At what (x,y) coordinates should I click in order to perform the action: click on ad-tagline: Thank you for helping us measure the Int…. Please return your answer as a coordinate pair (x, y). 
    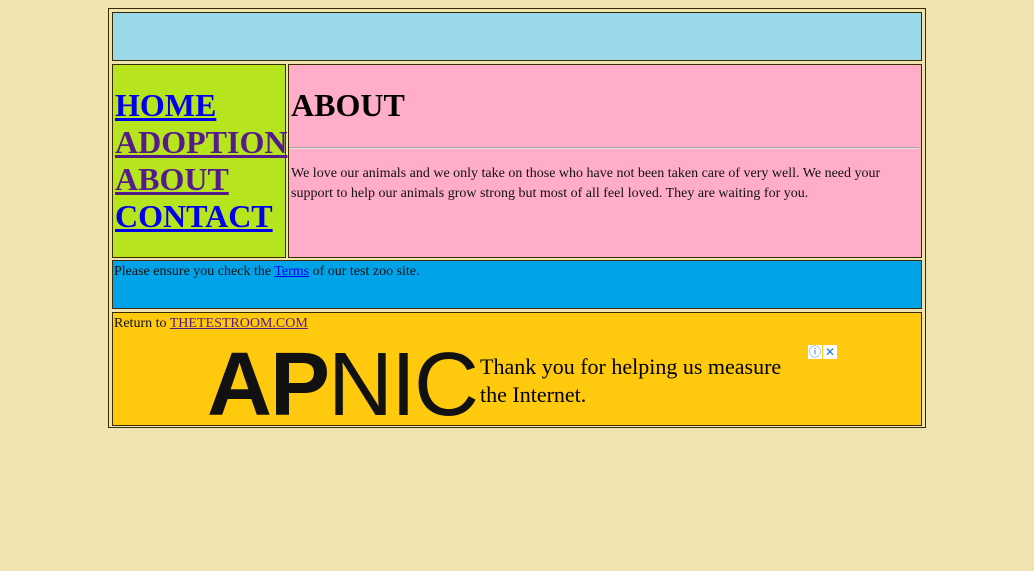
    Looking at the image, I should click on (631, 380).